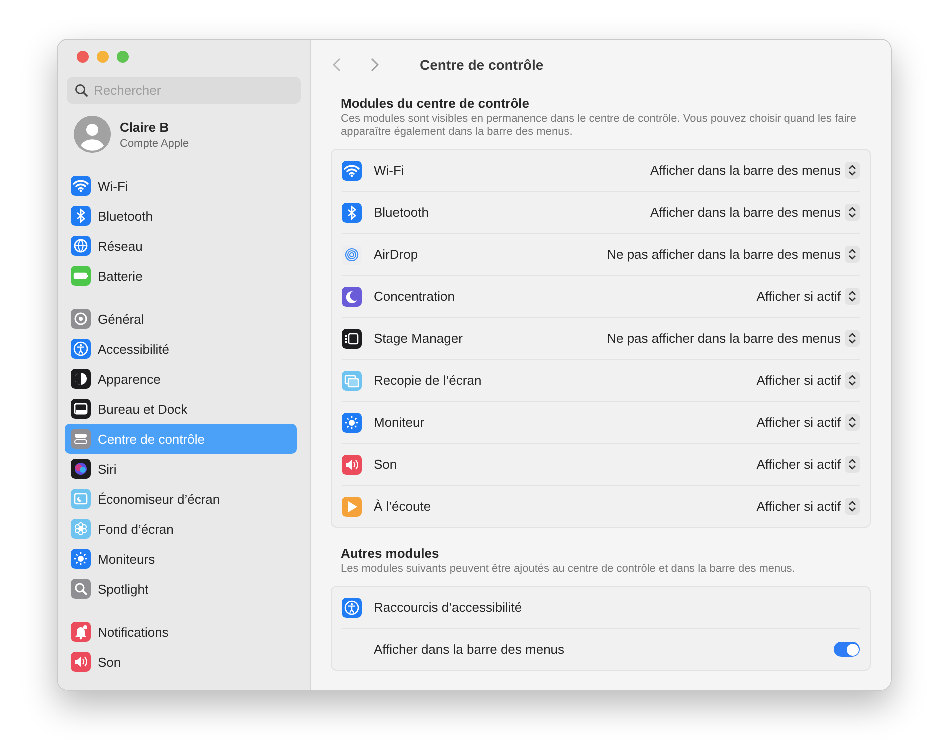  What do you see at coordinates (337, 65) in the screenshot?
I see `back-chevron-icon` at bounding box center [337, 65].